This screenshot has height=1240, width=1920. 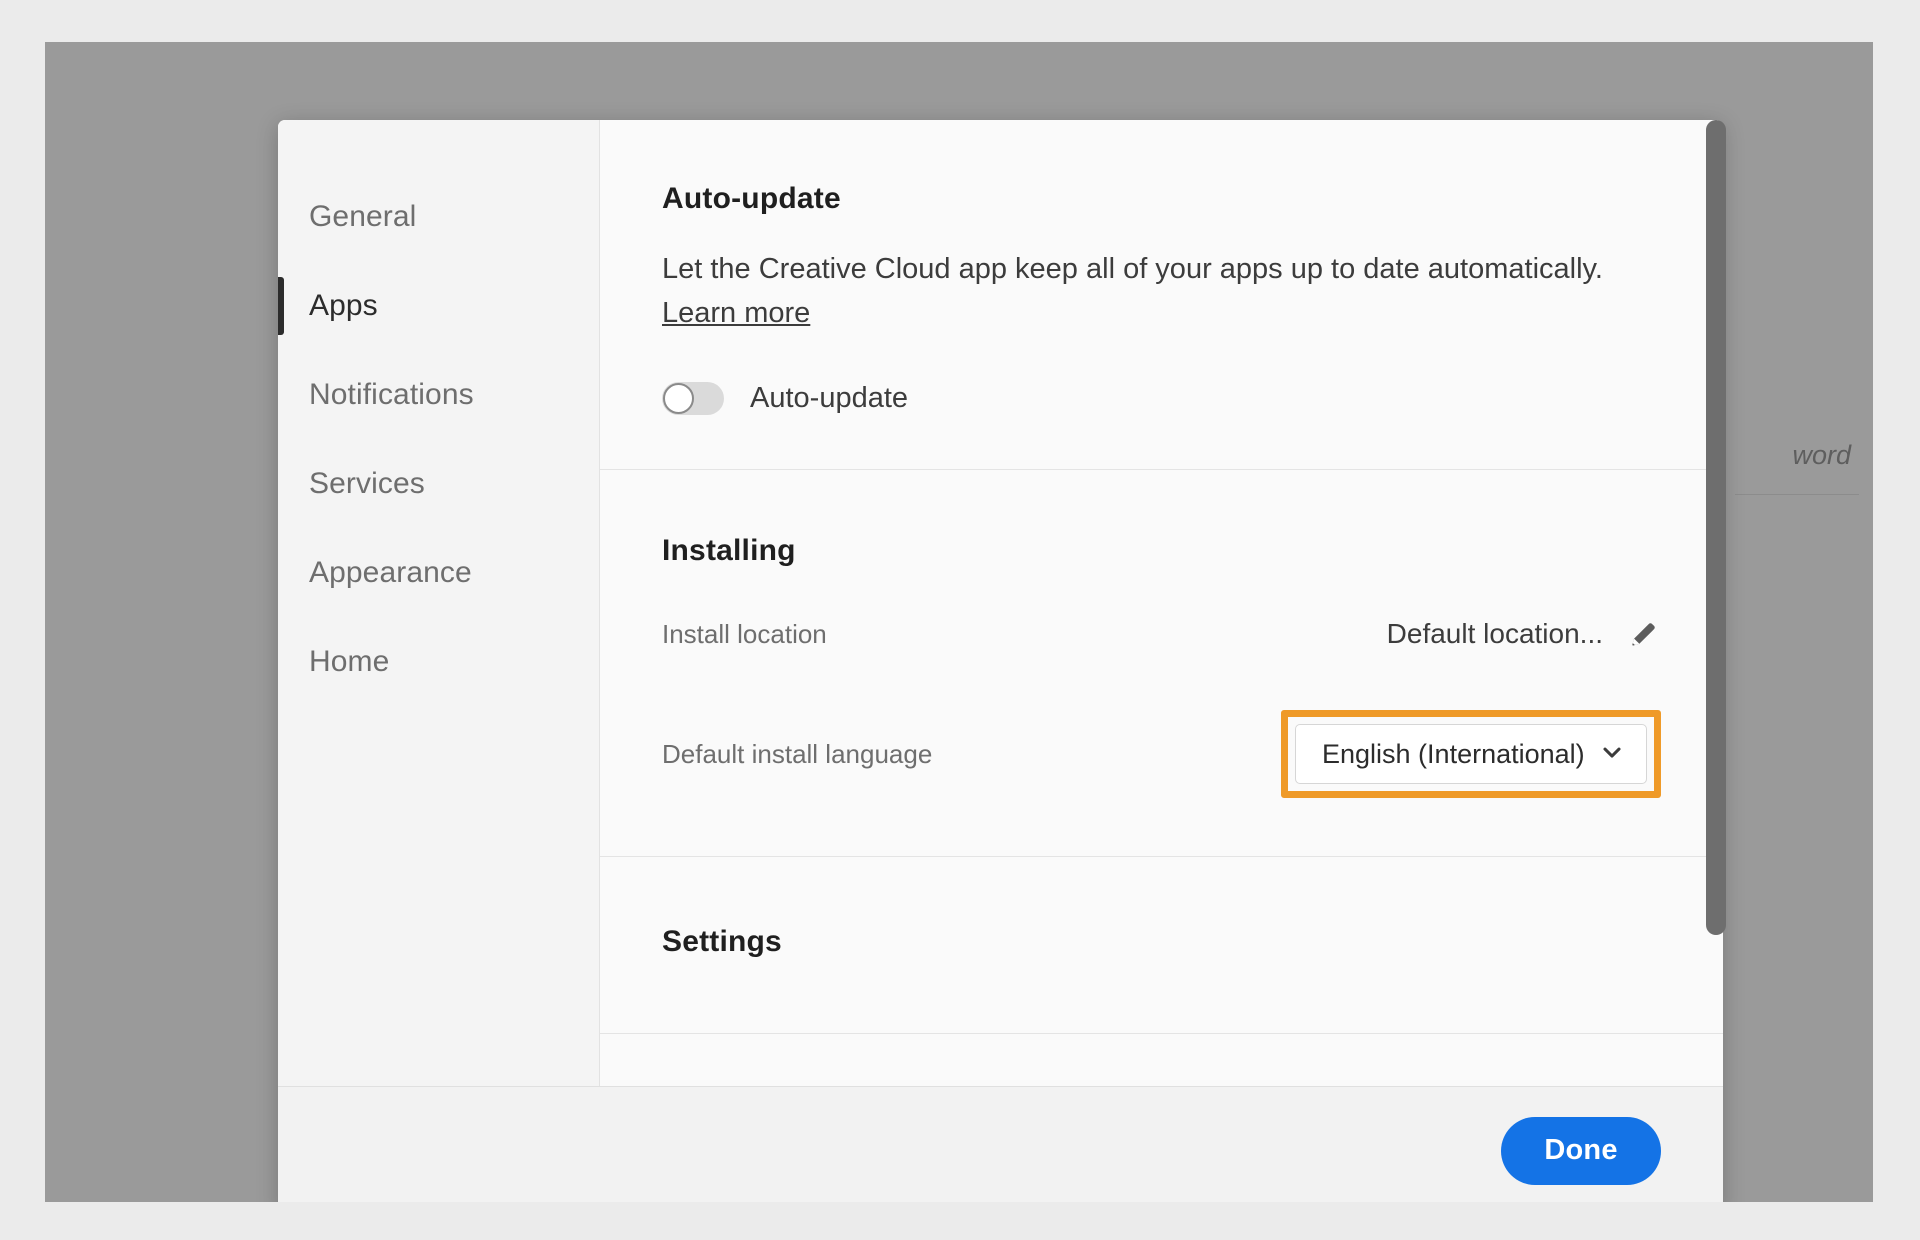 What do you see at coordinates (391, 394) in the screenshot?
I see `sidebar-item-label: Notifications` at bounding box center [391, 394].